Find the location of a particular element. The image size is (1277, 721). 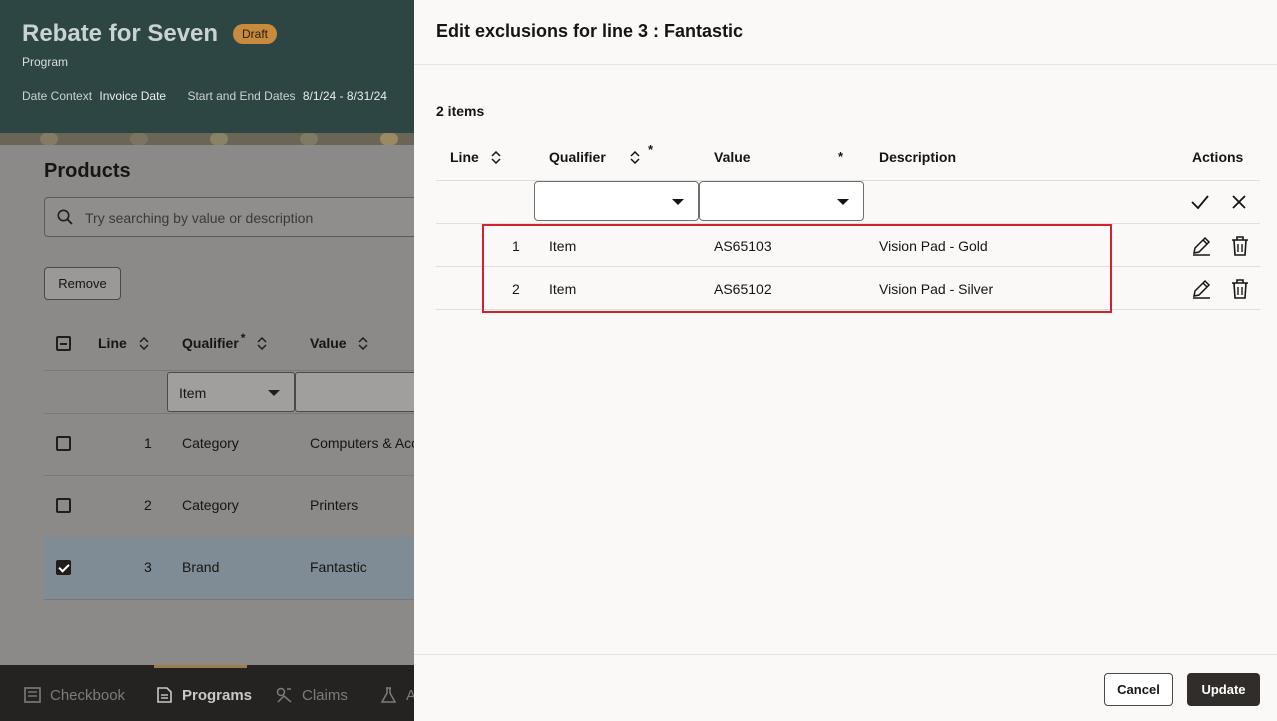

value-select is located at coordinates (781, 201).